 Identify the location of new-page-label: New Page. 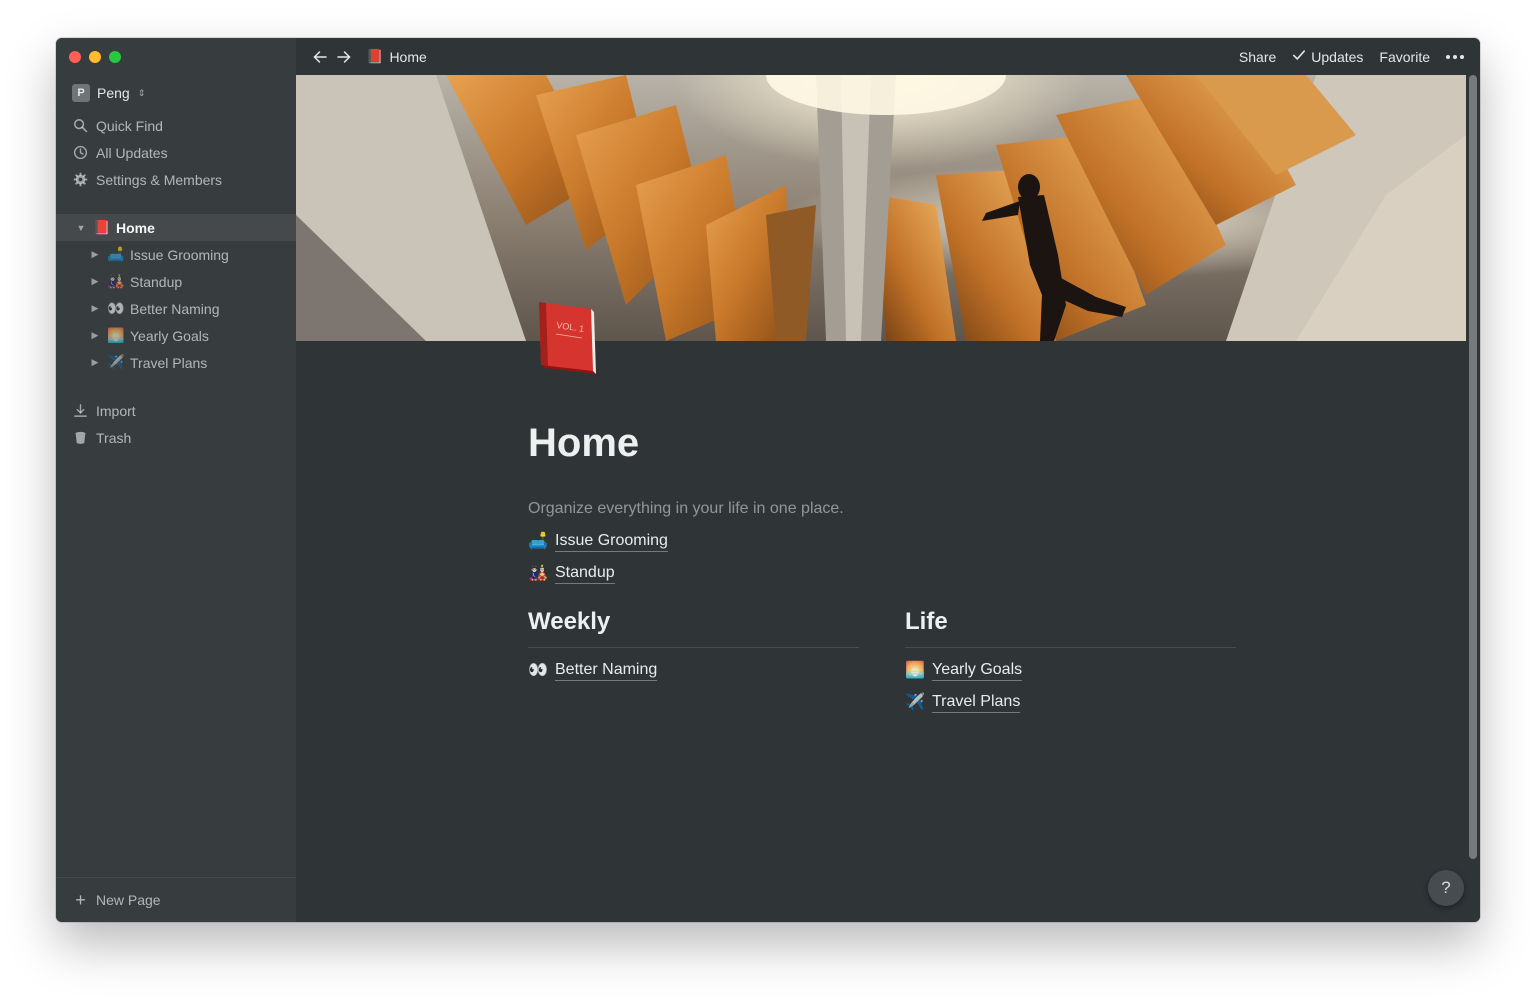
(128, 900).